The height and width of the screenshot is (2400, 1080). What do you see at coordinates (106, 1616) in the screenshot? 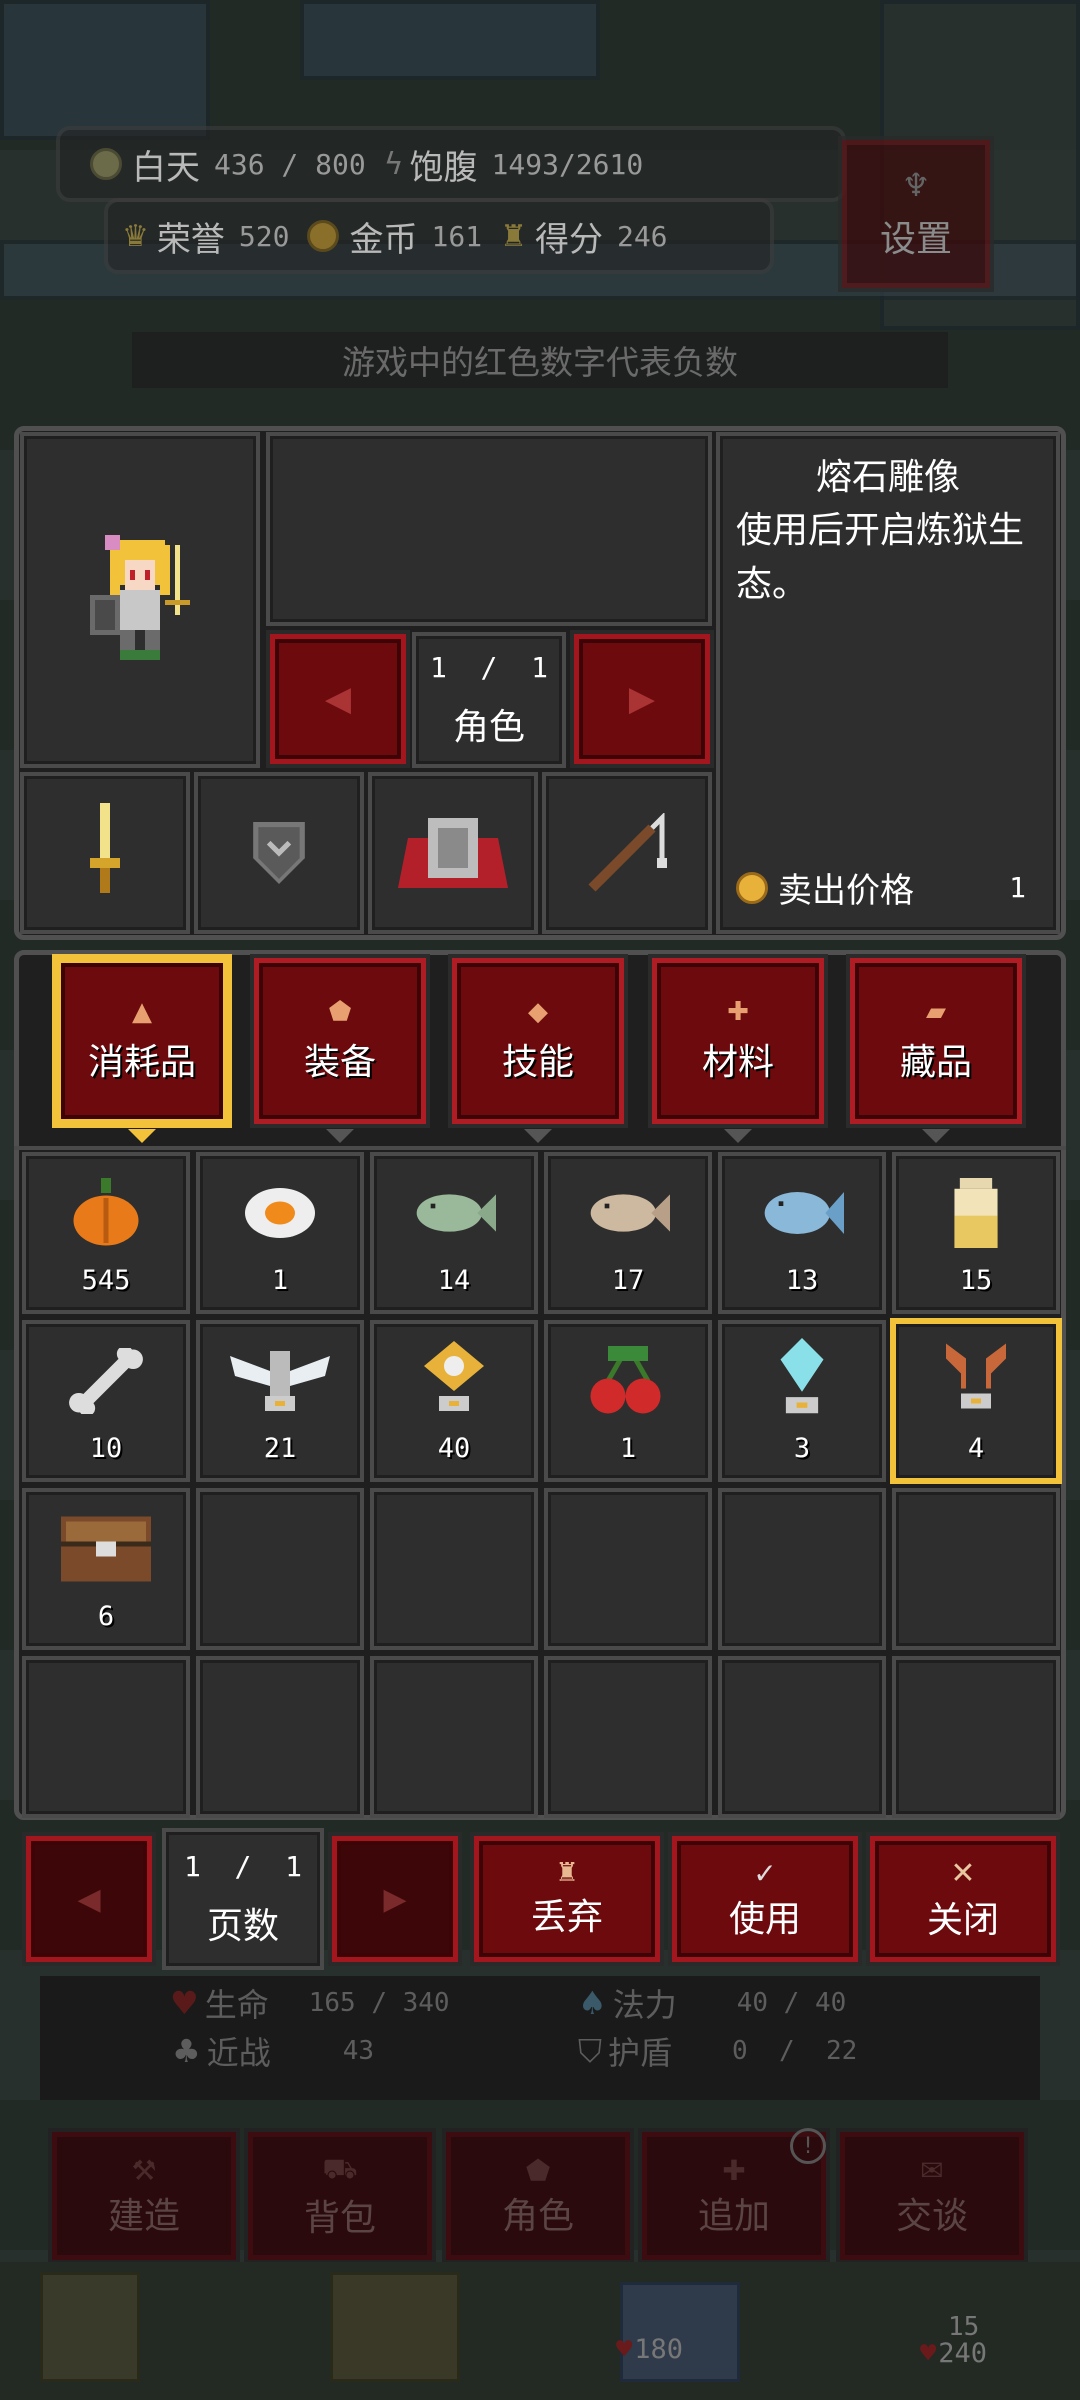
I see `item-count: 6` at bounding box center [106, 1616].